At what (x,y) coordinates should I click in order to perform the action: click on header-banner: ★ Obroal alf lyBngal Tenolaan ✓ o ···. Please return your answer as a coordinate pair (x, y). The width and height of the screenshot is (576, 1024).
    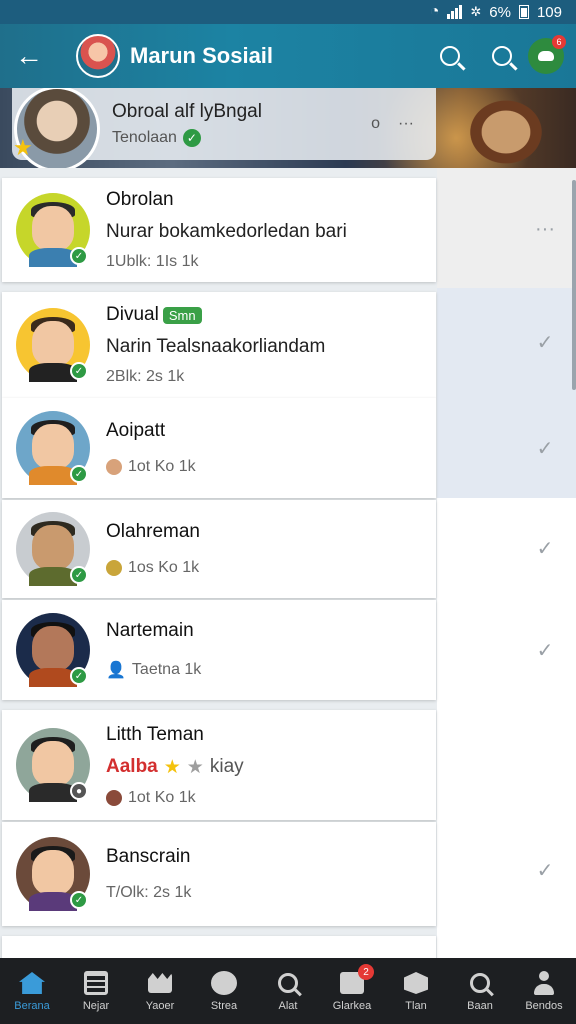
    Looking at the image, I should click on (288, 128).